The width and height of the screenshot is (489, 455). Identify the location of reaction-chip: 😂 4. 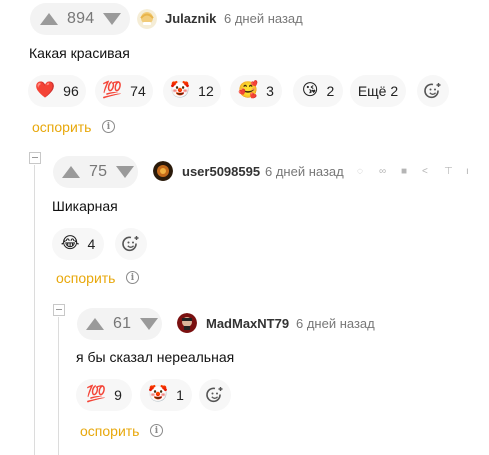
(78, 244).